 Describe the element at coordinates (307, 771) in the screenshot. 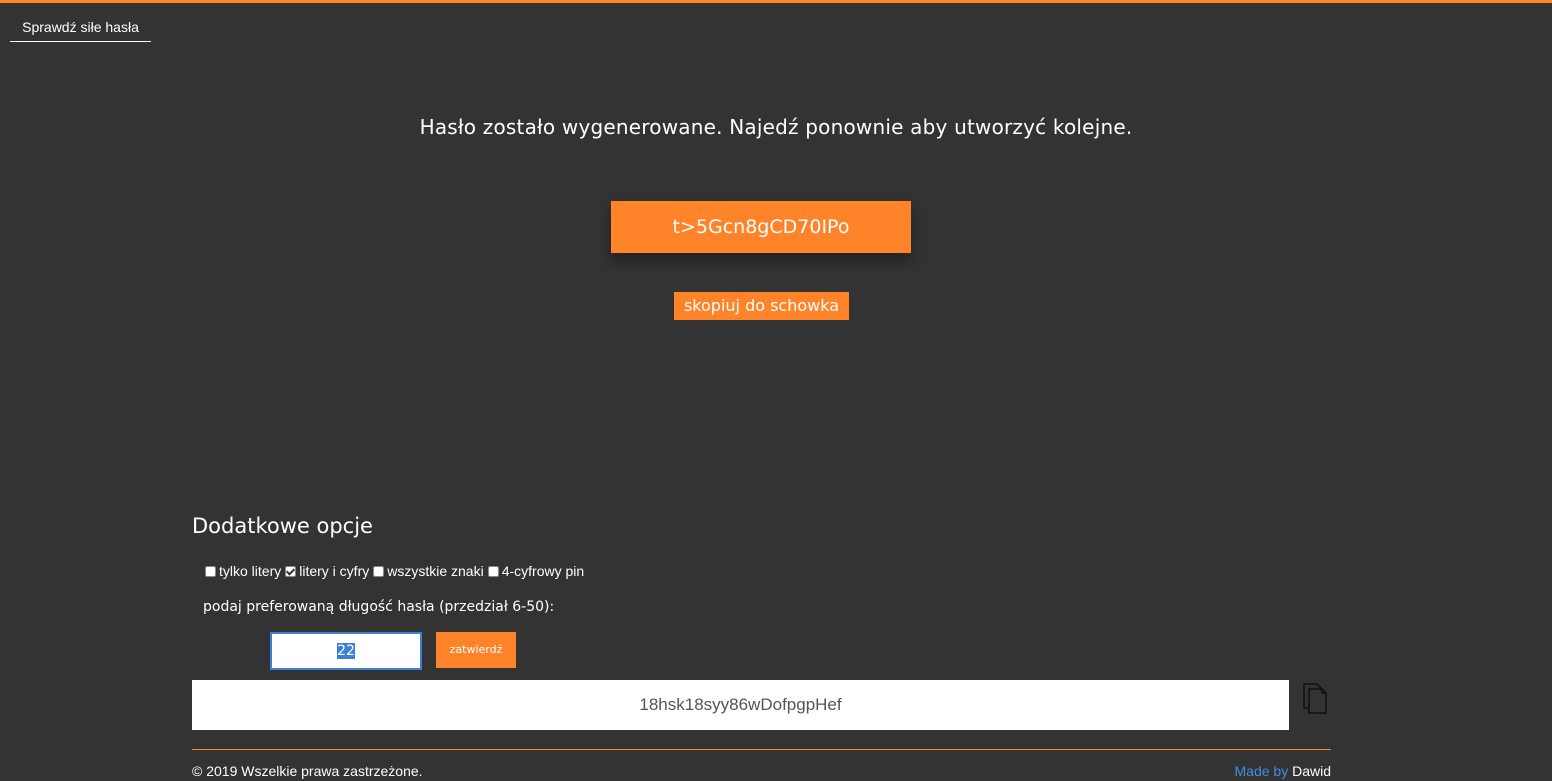

I see `copyright-text: © 2019 Wszelkie prawa zastrzeżone.` at that location.